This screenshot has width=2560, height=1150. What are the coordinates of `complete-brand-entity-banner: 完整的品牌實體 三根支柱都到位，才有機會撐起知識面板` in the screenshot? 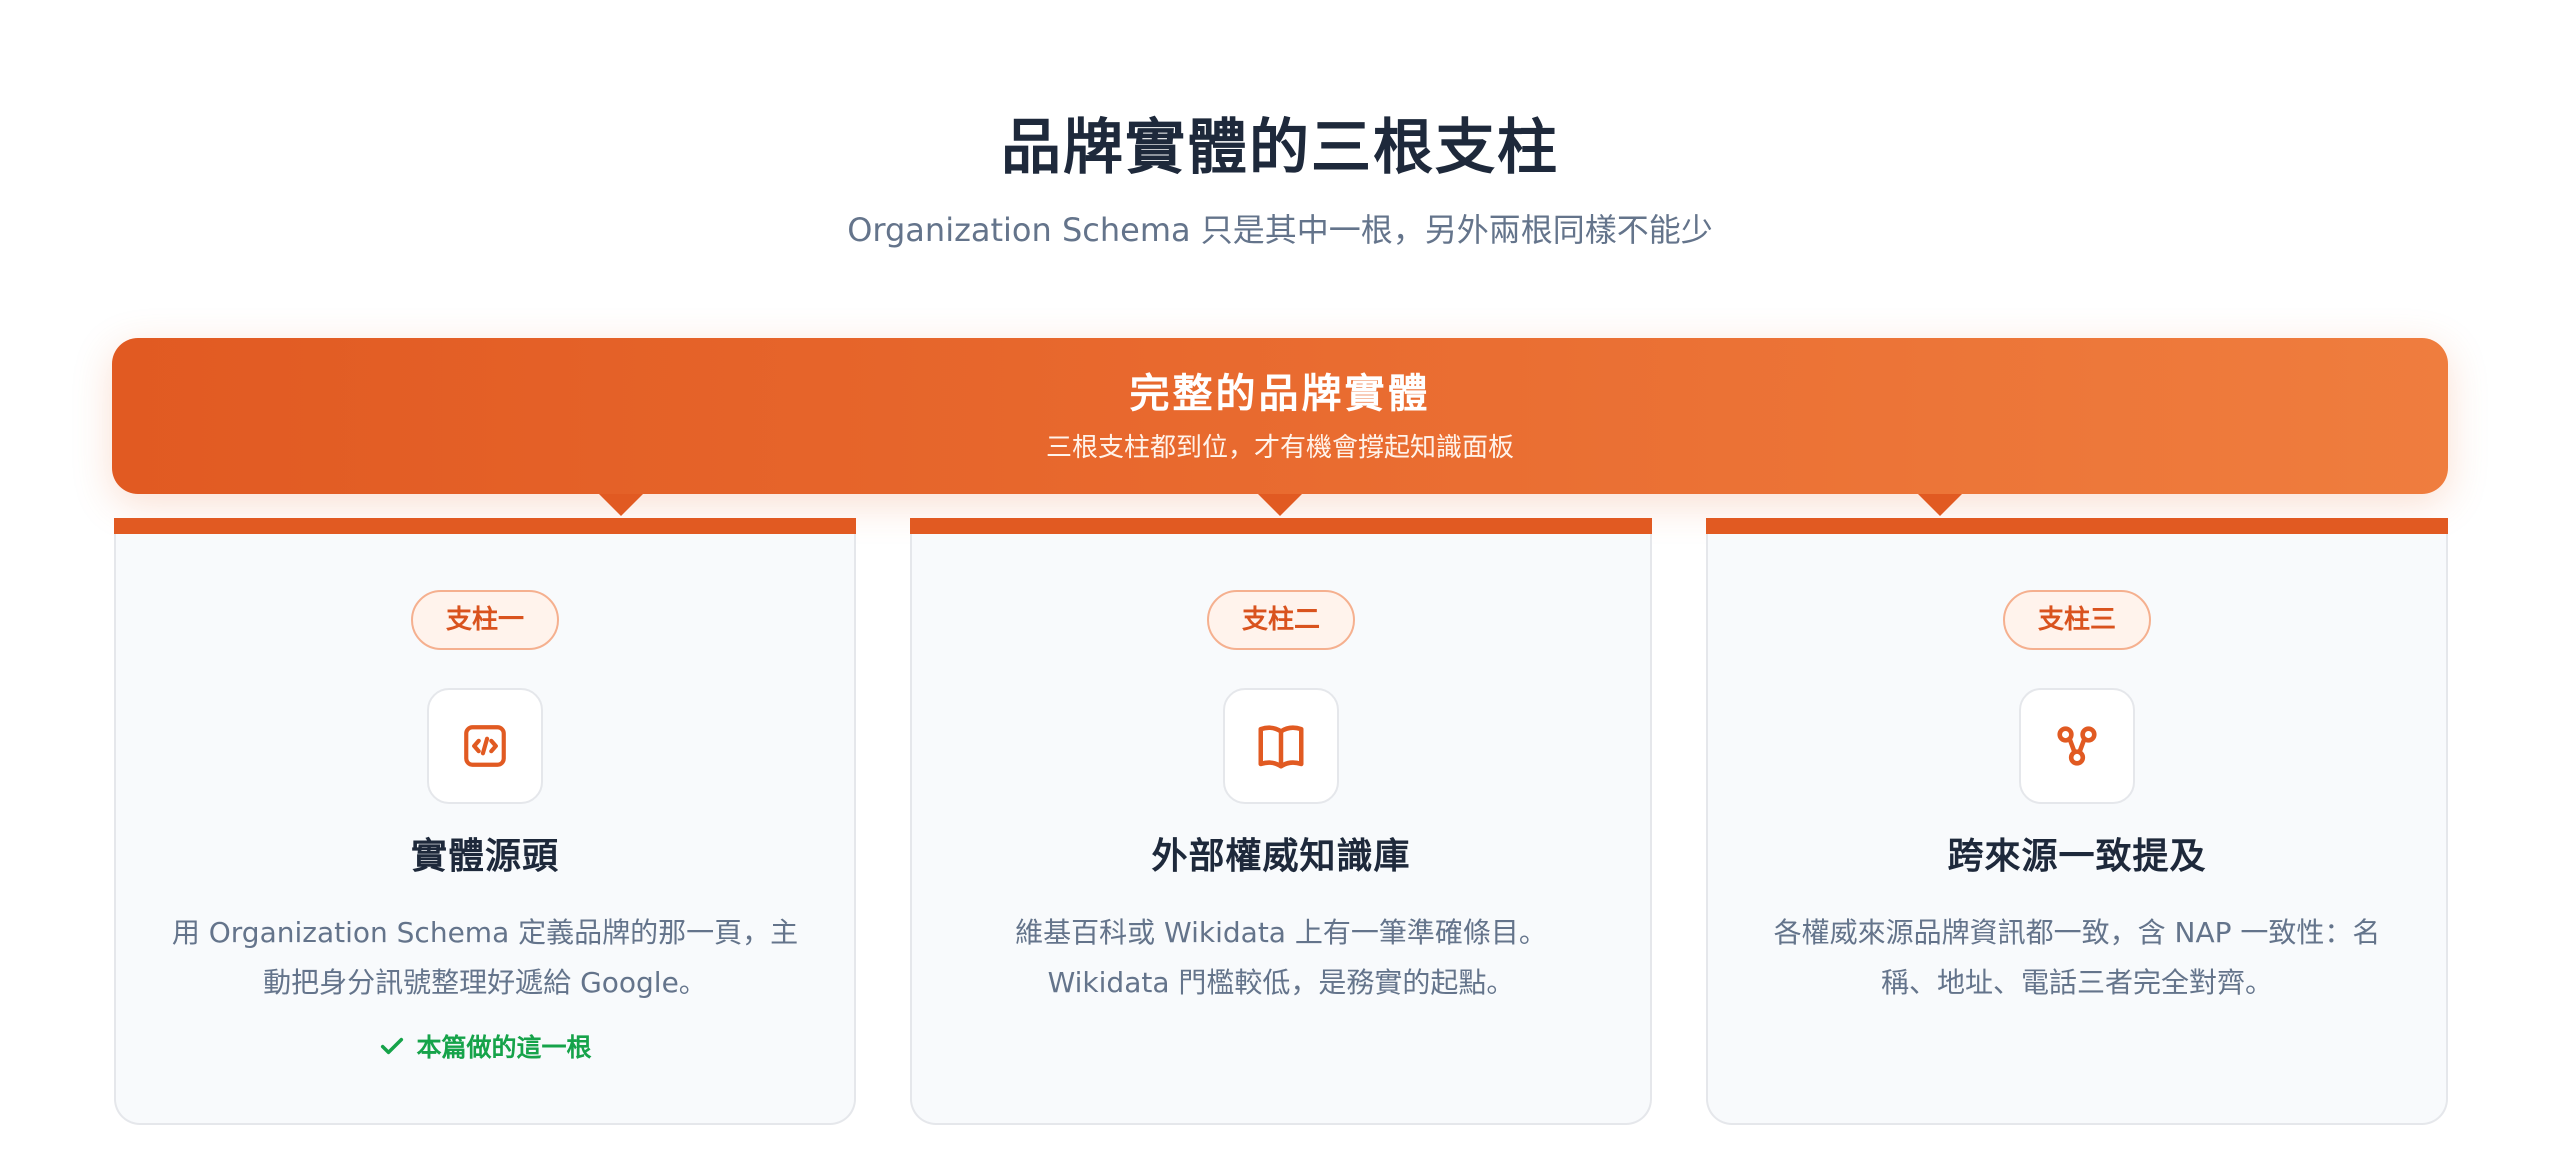 It's located at (1280, 416).